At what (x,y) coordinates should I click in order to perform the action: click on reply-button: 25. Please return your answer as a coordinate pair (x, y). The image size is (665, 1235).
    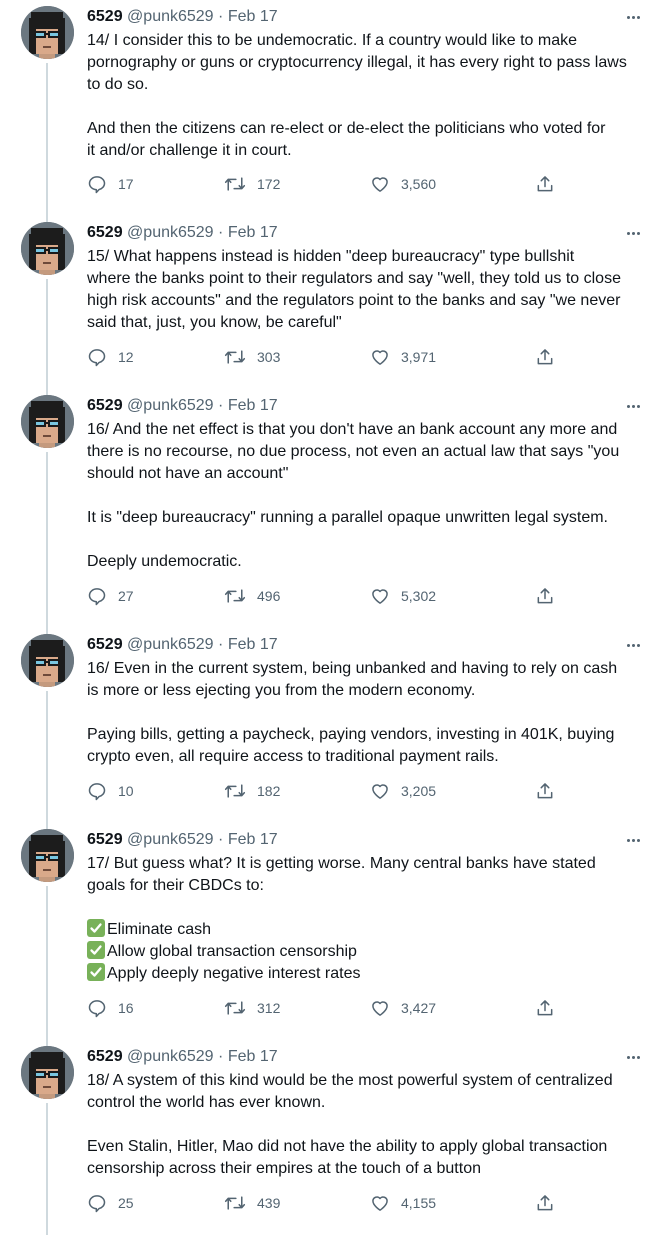
    Looking at the image, I should click on (110, 1203).